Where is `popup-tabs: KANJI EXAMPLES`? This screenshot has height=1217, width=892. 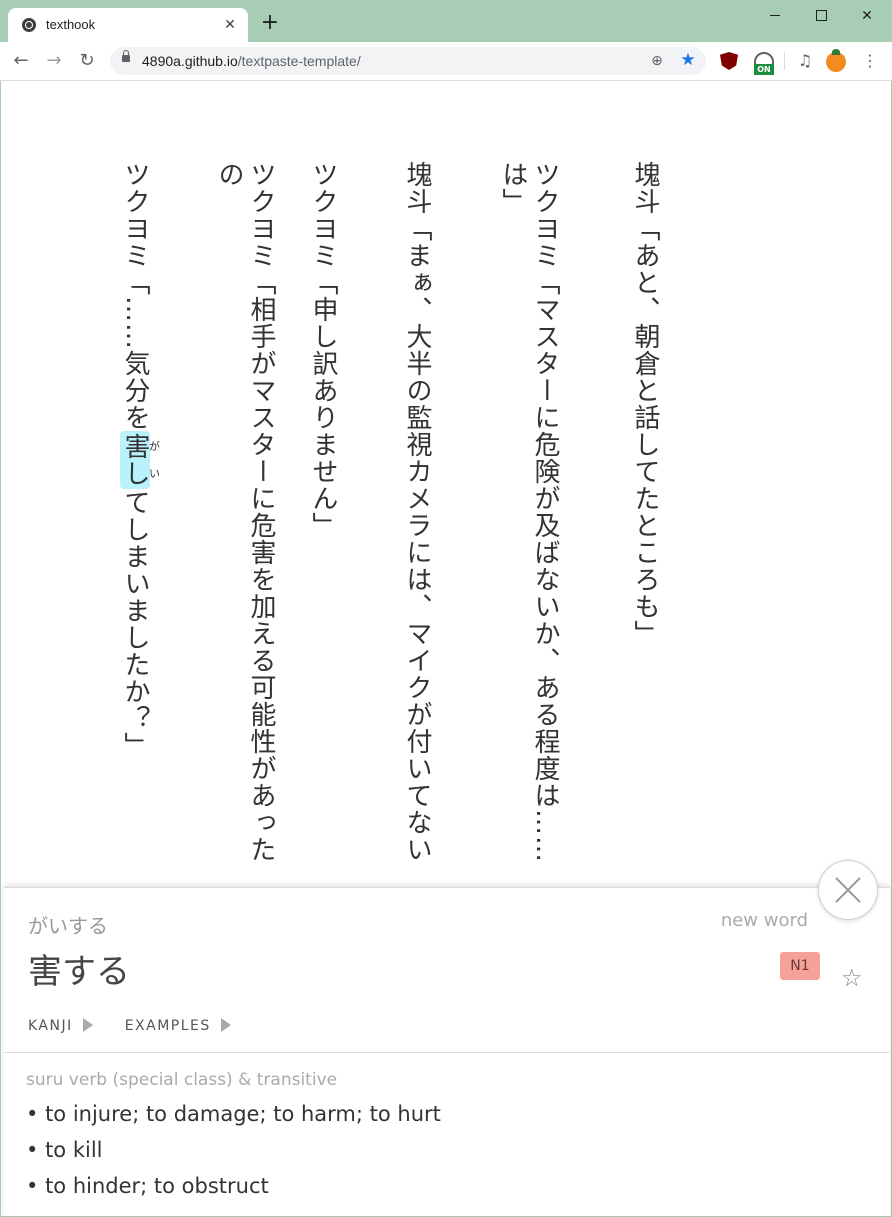
popup-tabs: KANJI EXAMPLES is located at coordinates (142, 1026).